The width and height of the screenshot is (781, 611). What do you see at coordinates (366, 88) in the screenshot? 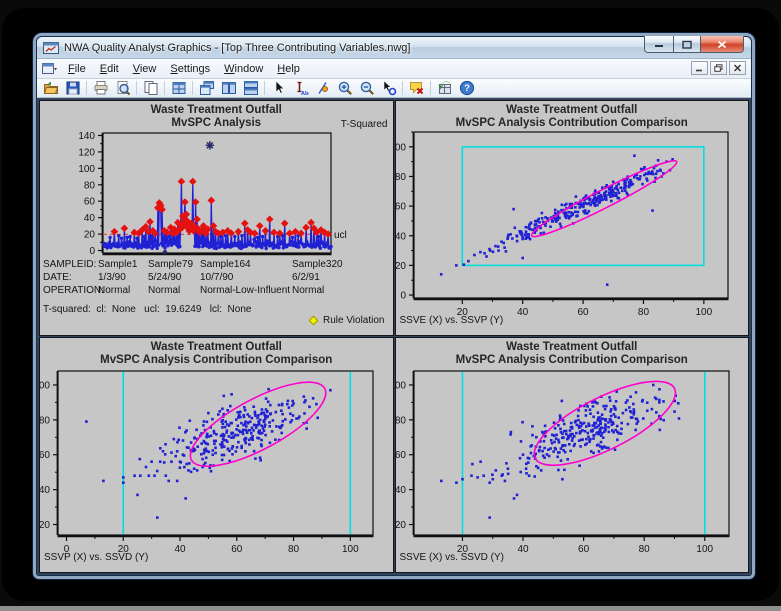
I see `zoom-out-button` at bounding box center [366, 88].